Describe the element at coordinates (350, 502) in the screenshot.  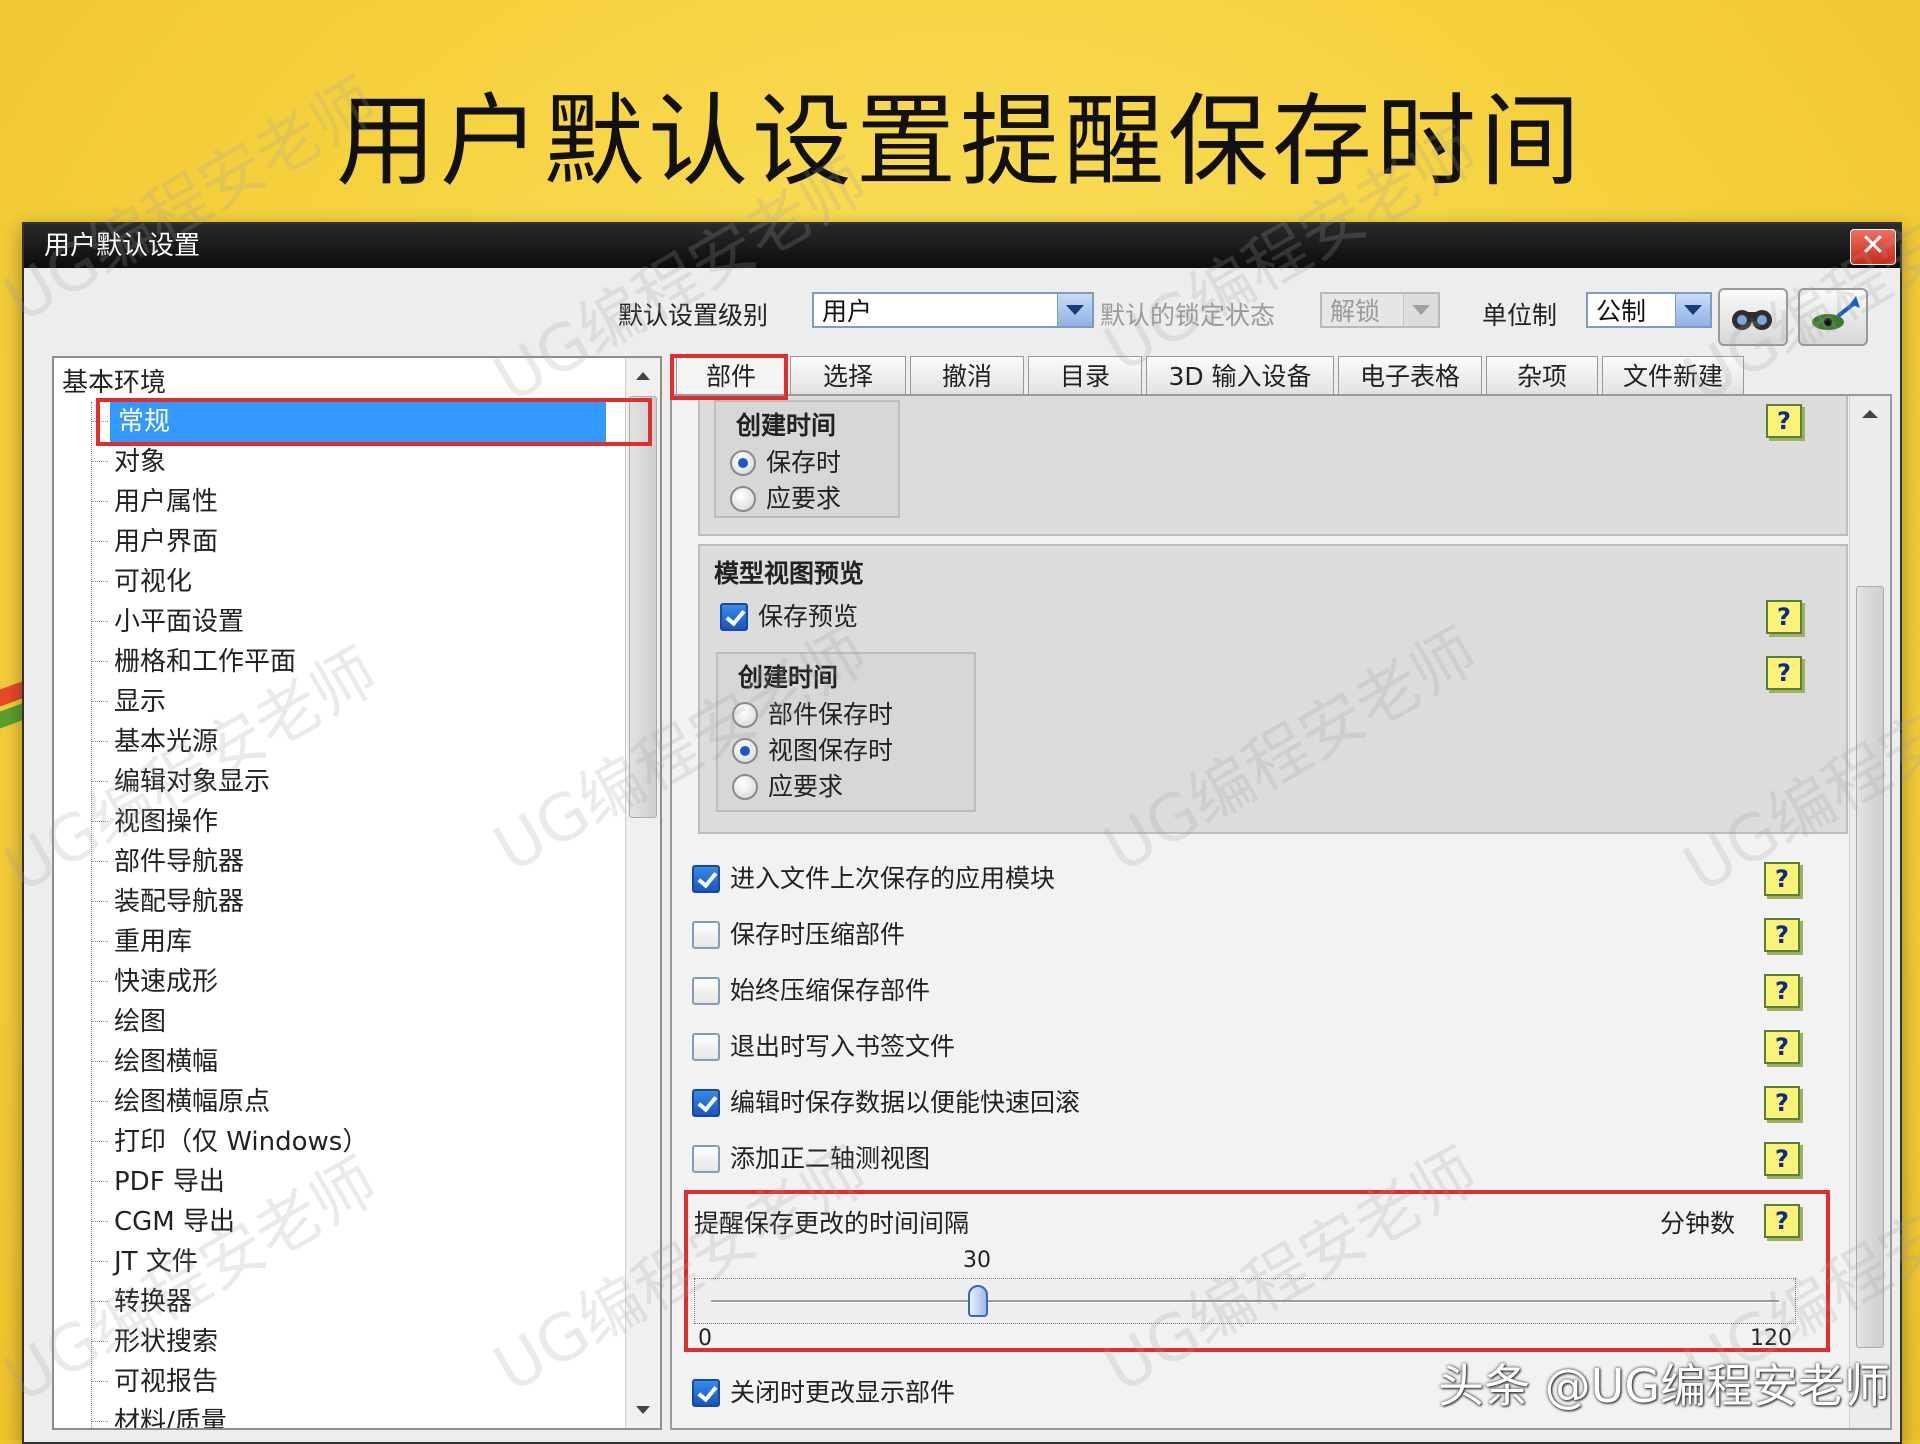
I see `tree-item: 用户属性` at that location.